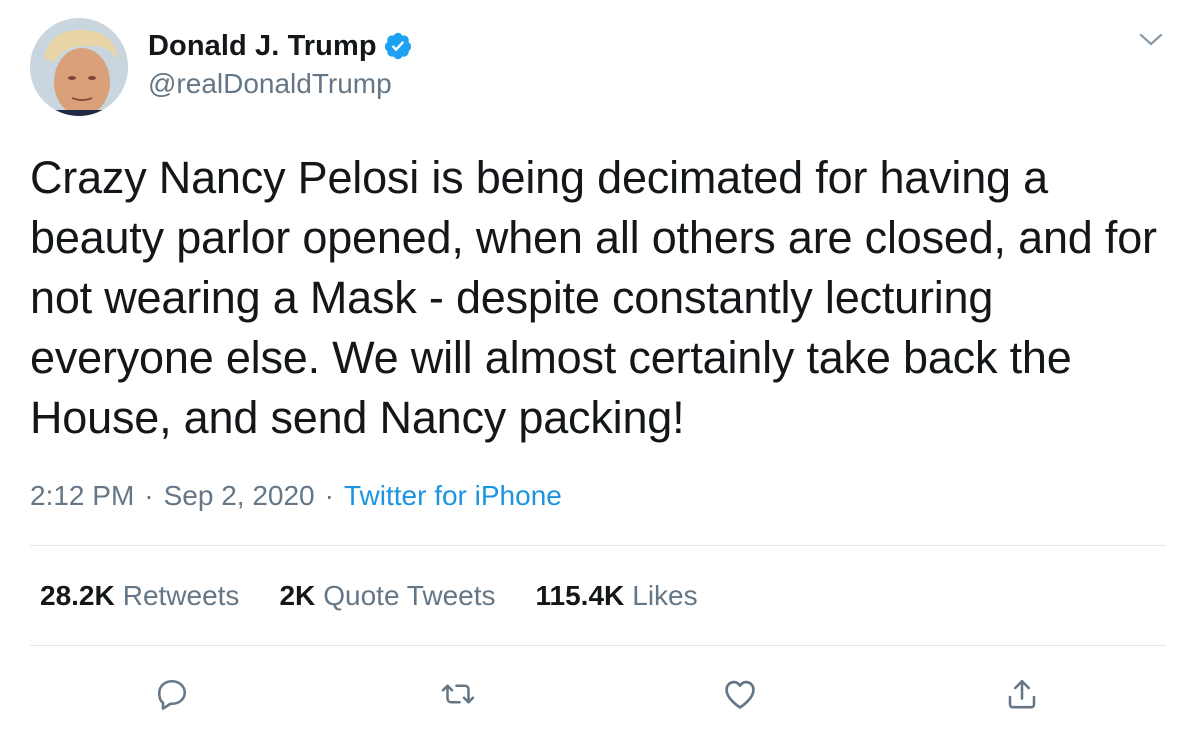  What do you see at coordinates (453, 496) in the screenshot?
I see `tweet-source-link: Twitter for iPhone` at bounding box center [453, 496].